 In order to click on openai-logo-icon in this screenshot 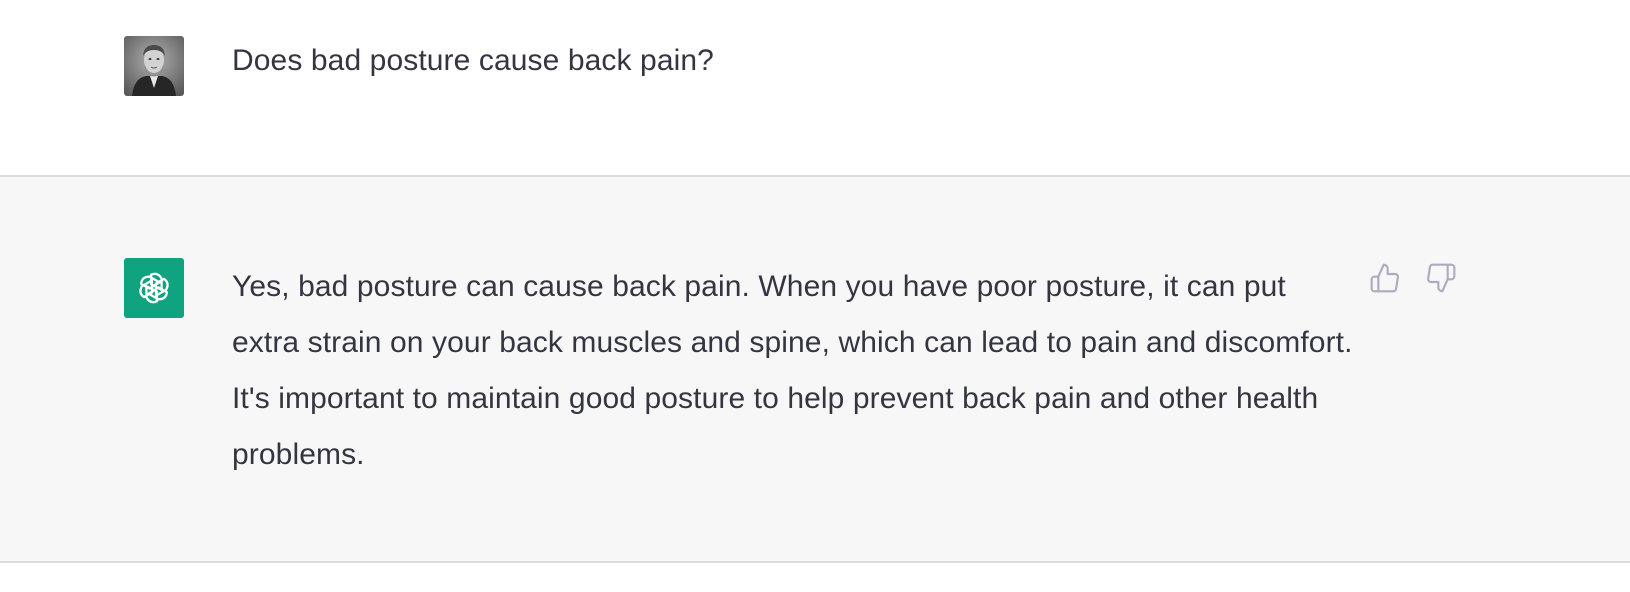, I will do `click(154, 288)`.